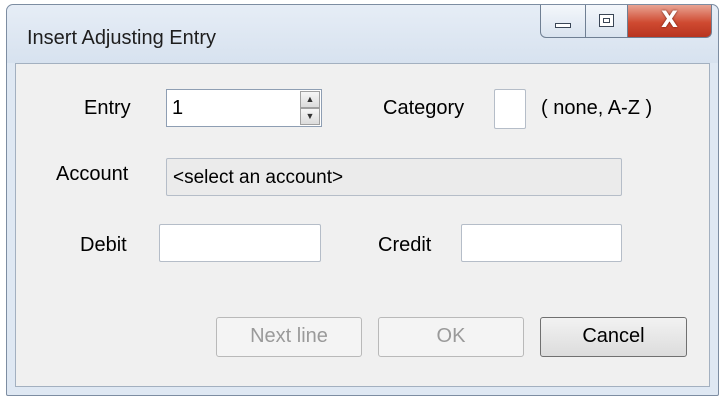 This screenshot has width=725, height=404. Describe the element at coordinates (240, 243) in the screenshot. I see `debit-input` at that location.